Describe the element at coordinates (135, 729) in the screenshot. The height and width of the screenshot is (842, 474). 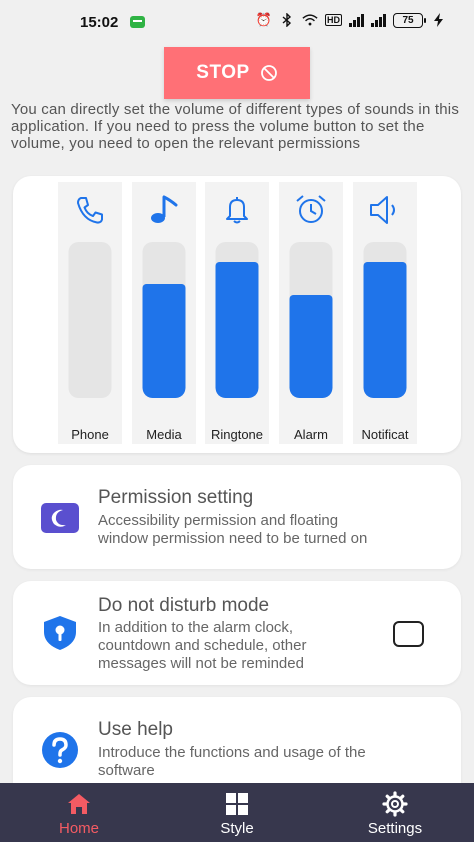
I see `use-help-title: Use help` at that location.